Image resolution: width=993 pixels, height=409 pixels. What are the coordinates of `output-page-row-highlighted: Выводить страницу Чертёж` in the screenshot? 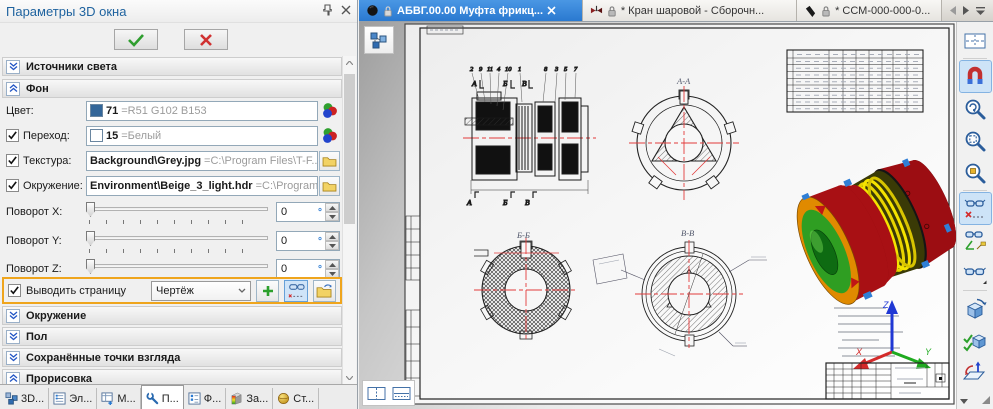 It's located at (172, 290).